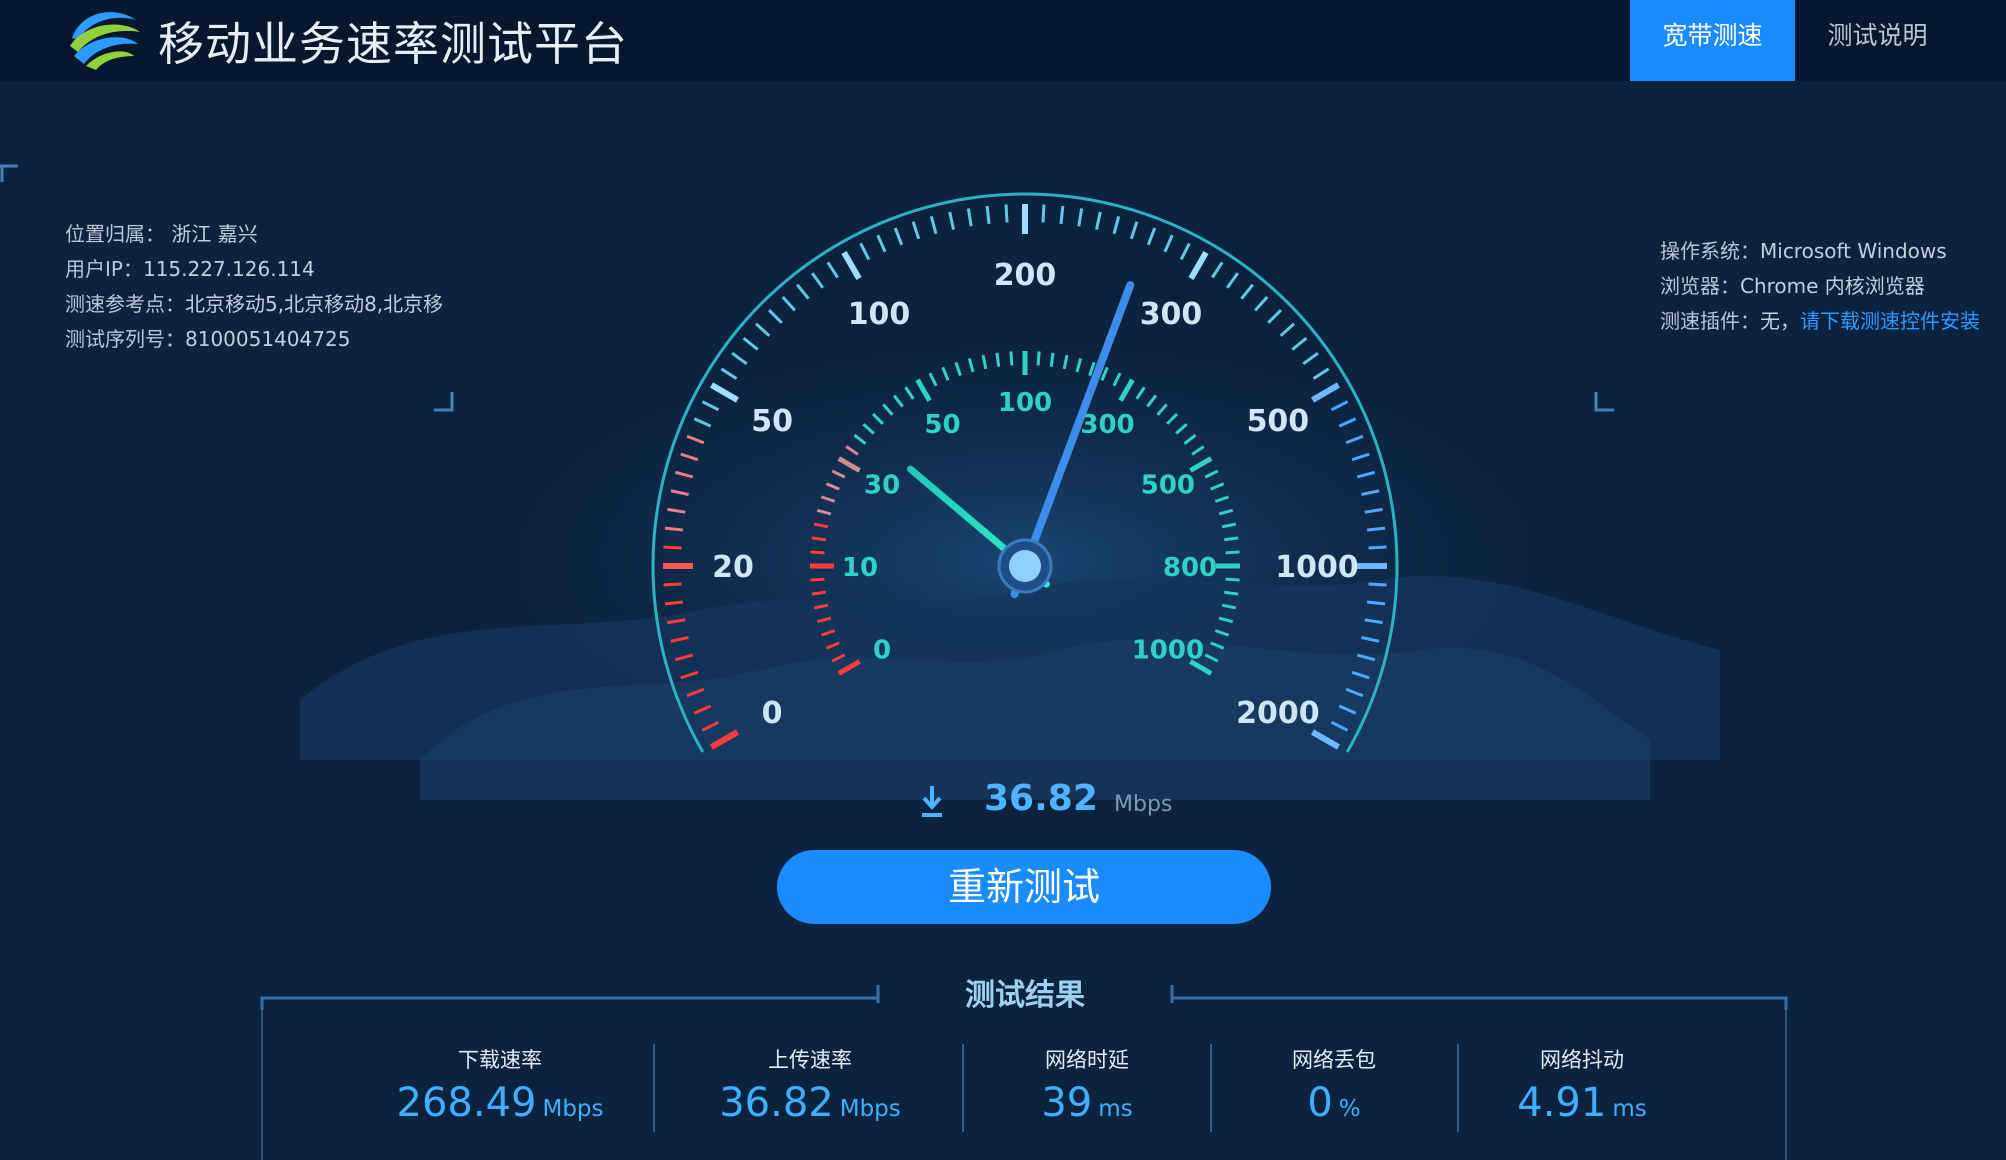 The width and height of the screenshot is (2006, 1160). I want to click on metric-unit: %, so click(1349, 1109).